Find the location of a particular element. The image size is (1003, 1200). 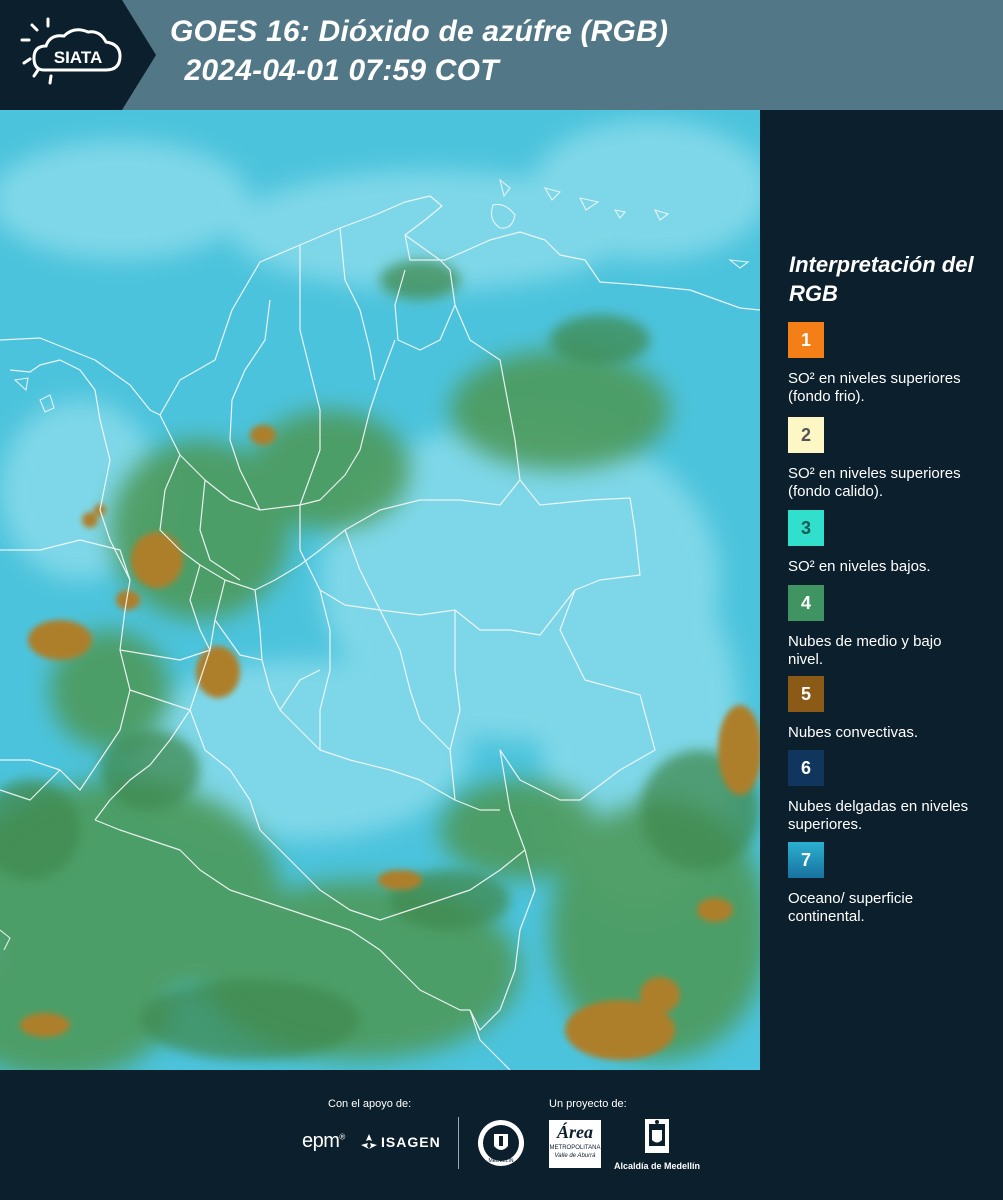

legend-title: Interpretación del RGB is located at coordinates (881, 279).